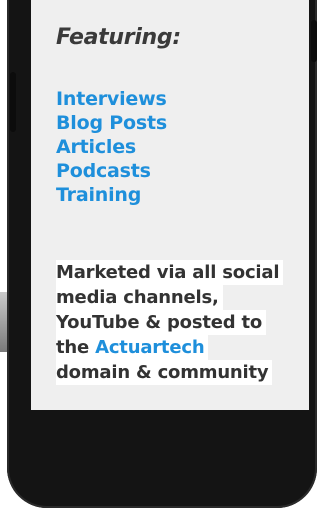 The width and height of the screenshot is (326, 518). Describe the element at coordinates (111, 99) in the screenshot. I see `list-item-interviews: Interviews` at that location.